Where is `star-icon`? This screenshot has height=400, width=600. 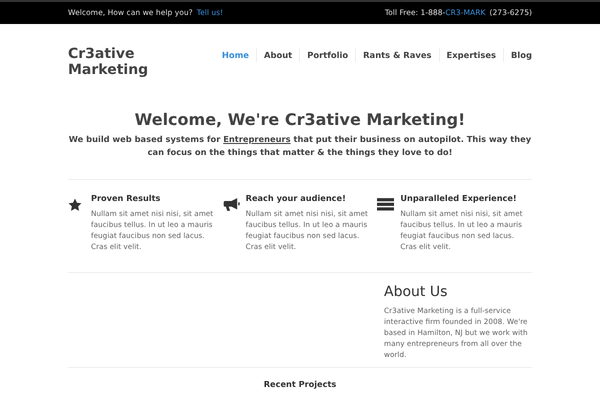 star-icon is located at coordinates (75, 205).